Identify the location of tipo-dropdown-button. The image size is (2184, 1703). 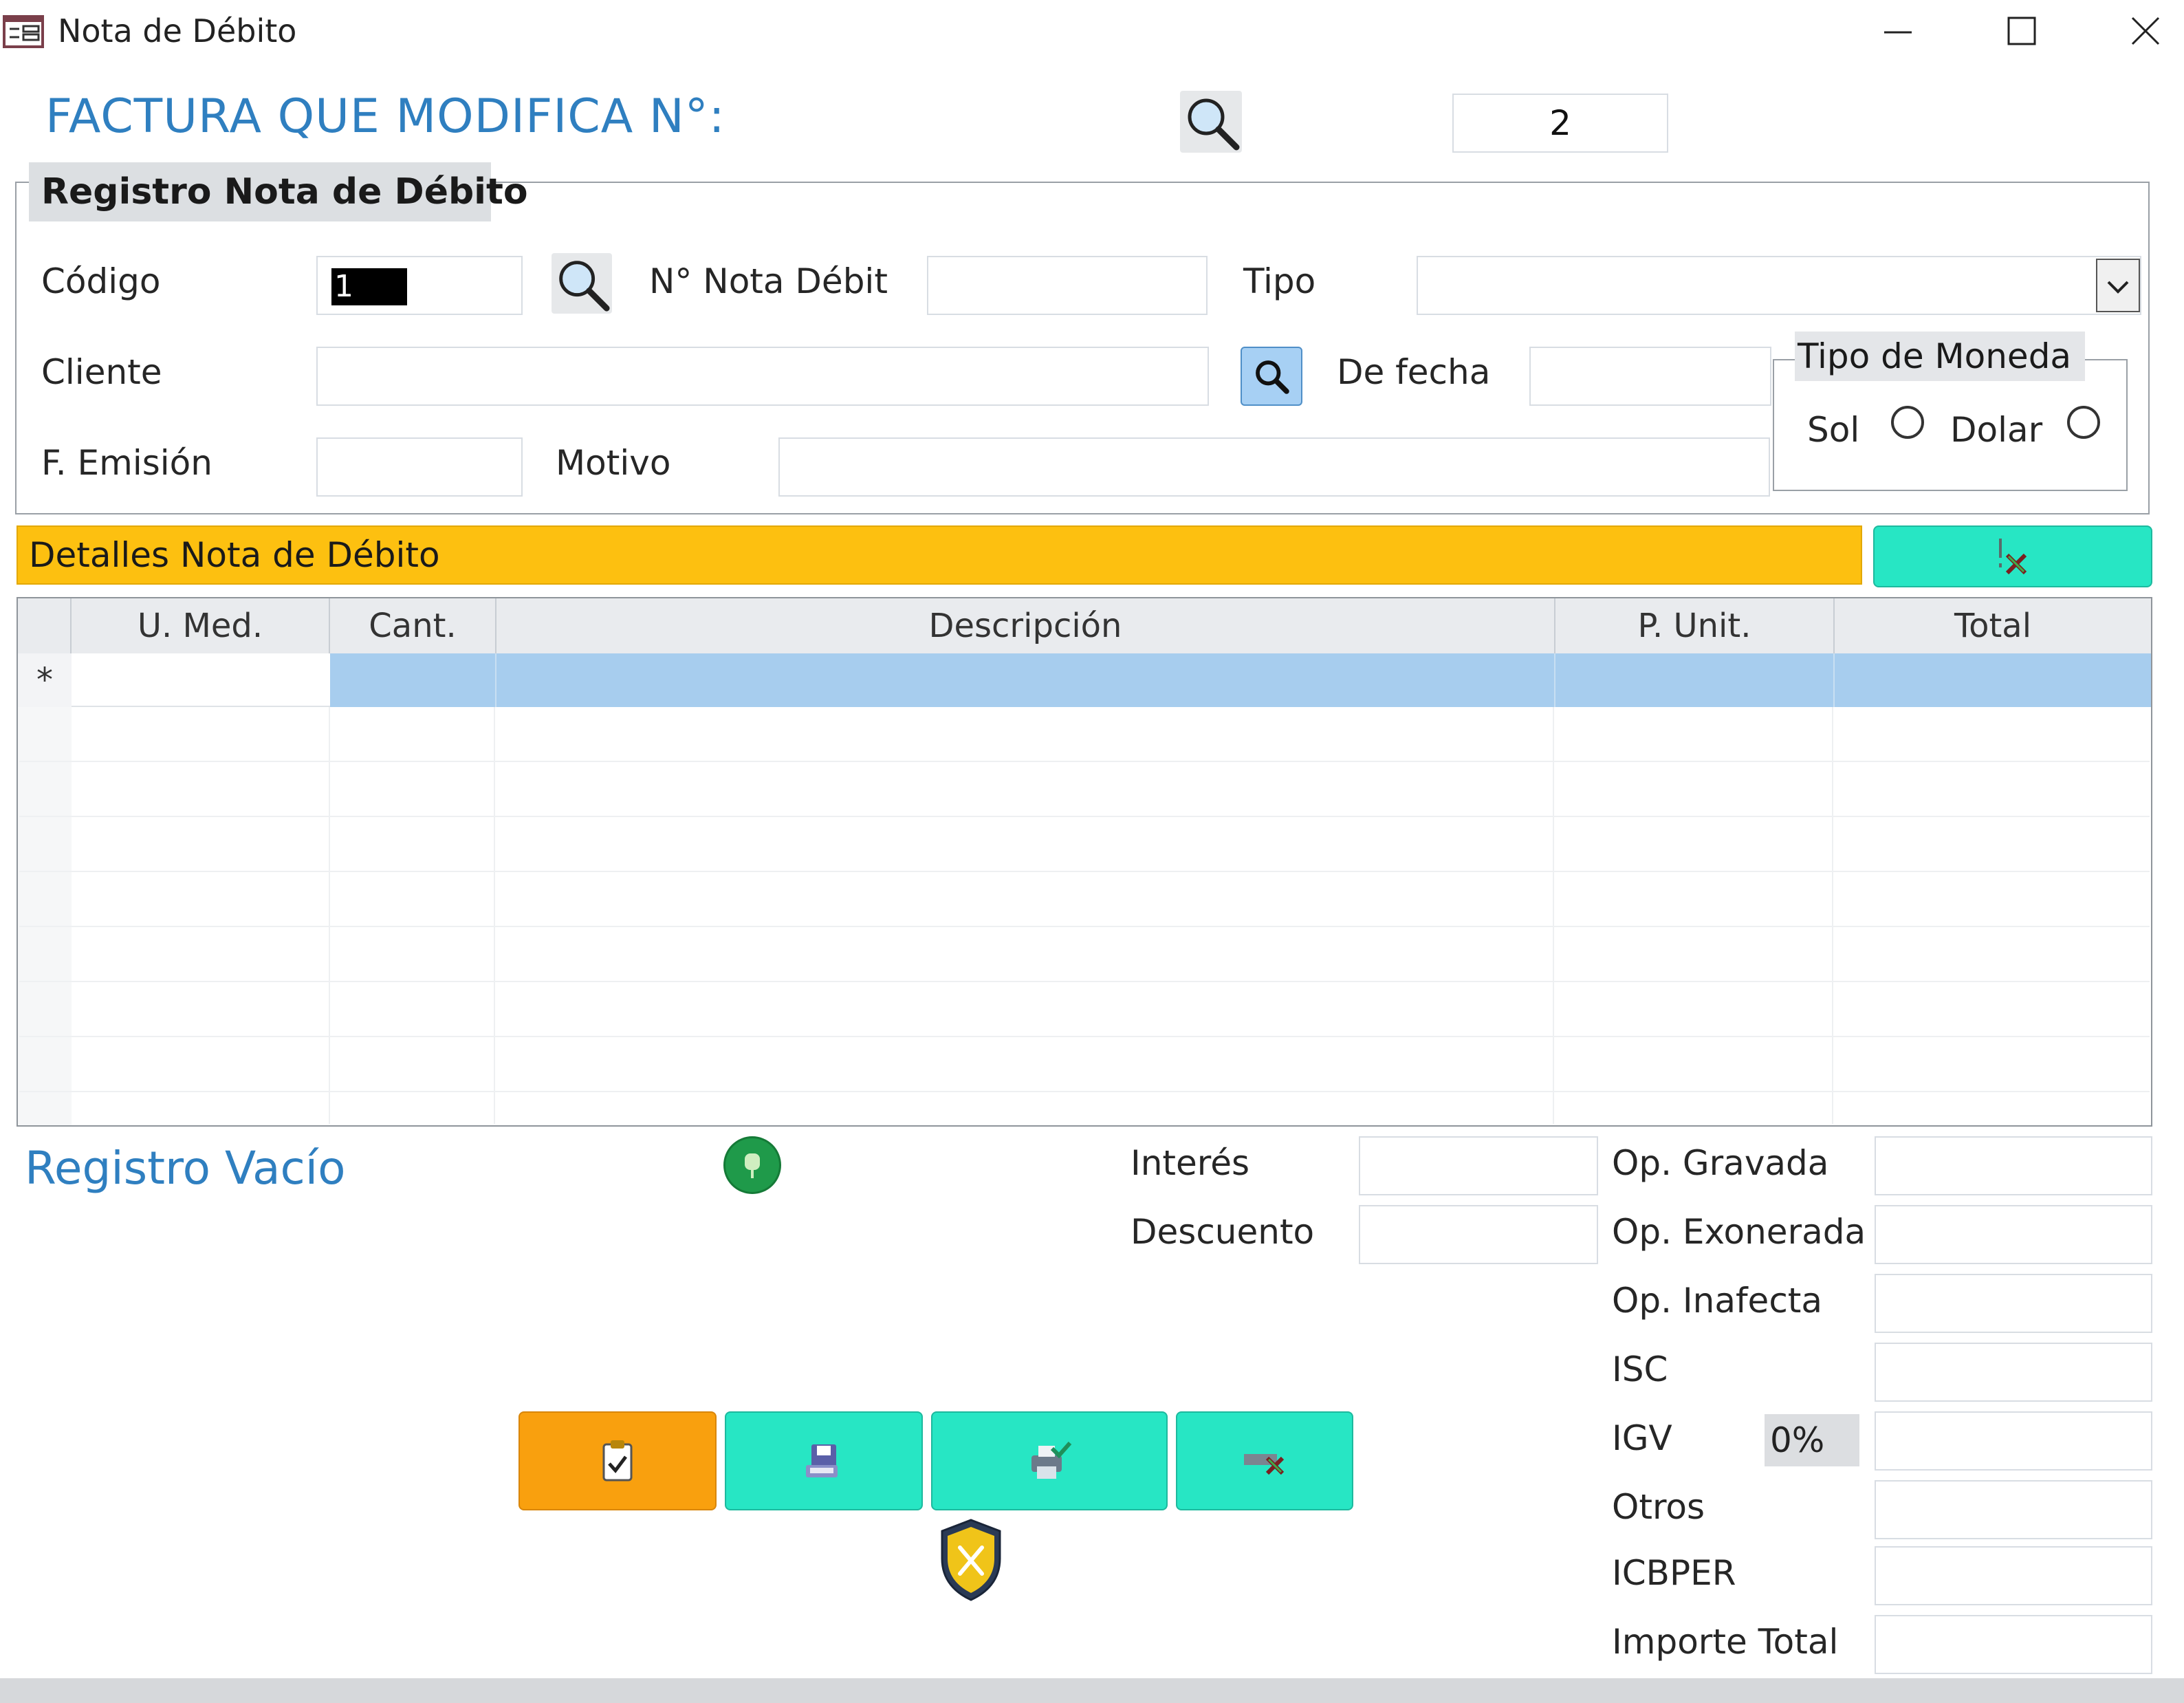
(2118, 285).